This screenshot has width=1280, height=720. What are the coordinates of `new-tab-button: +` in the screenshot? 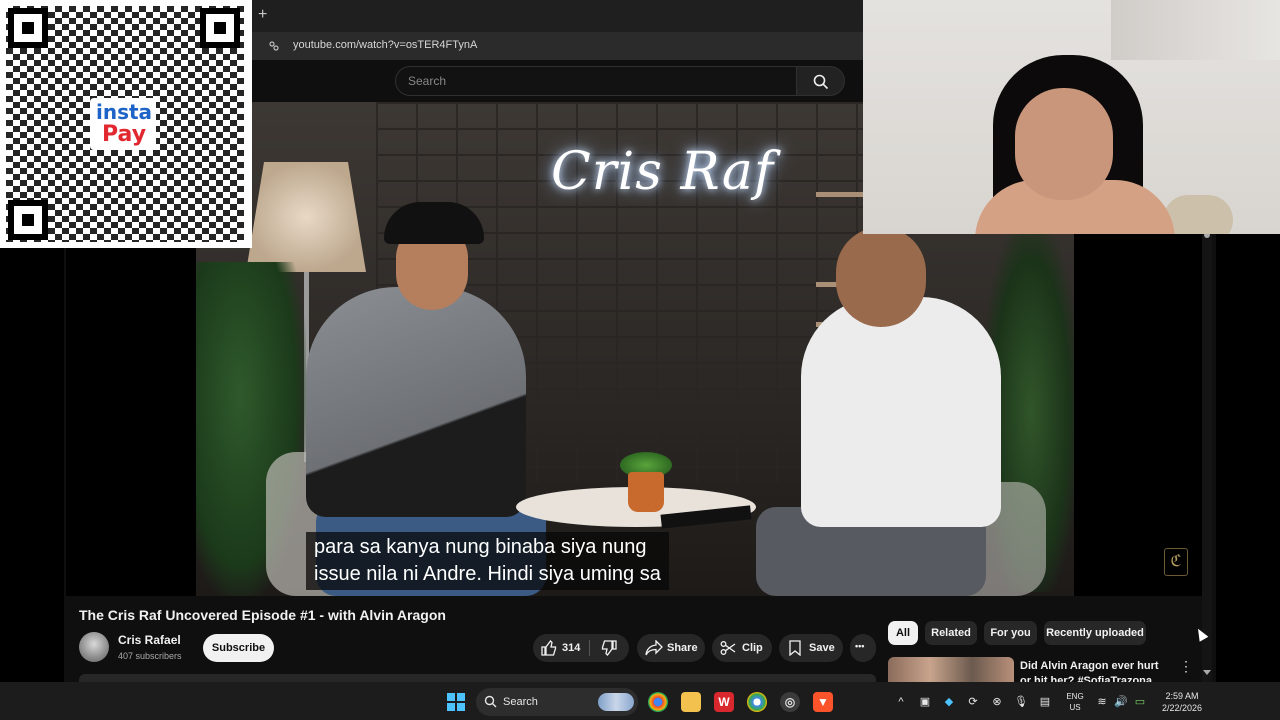 It's located at (262, 15).